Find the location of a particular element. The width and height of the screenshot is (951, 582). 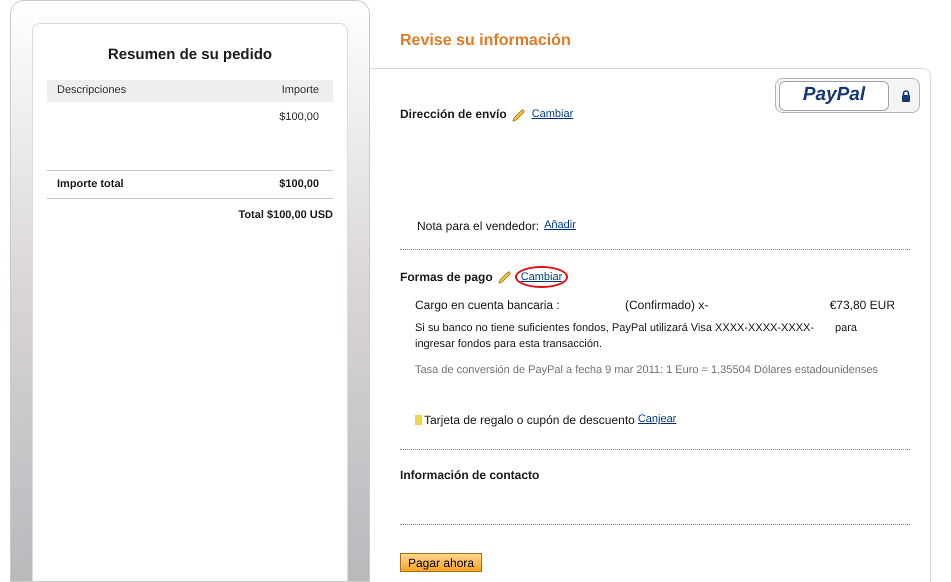

conversion-rate: Tasa de conversión de PayPal a fecha 9 mar 2011: 1 Euro = 1,35504 Dólares estadounidenses is located at coordinates (647, 370).